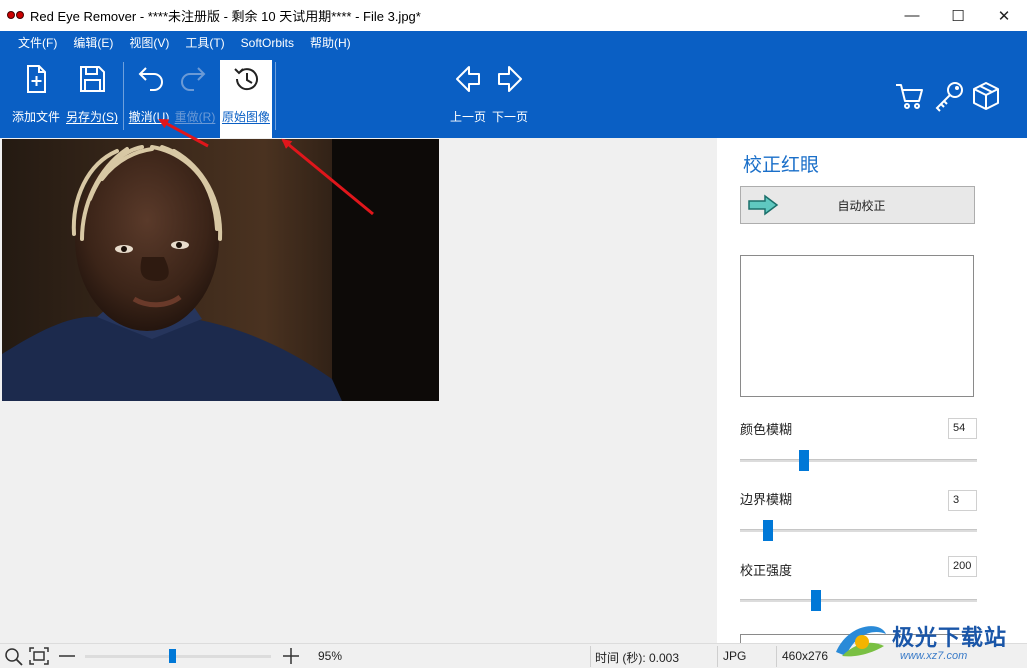 The width and height of the screenshot is (1027, 668). I want to click on save-as-label: 另存为(S), so click(92, 117).